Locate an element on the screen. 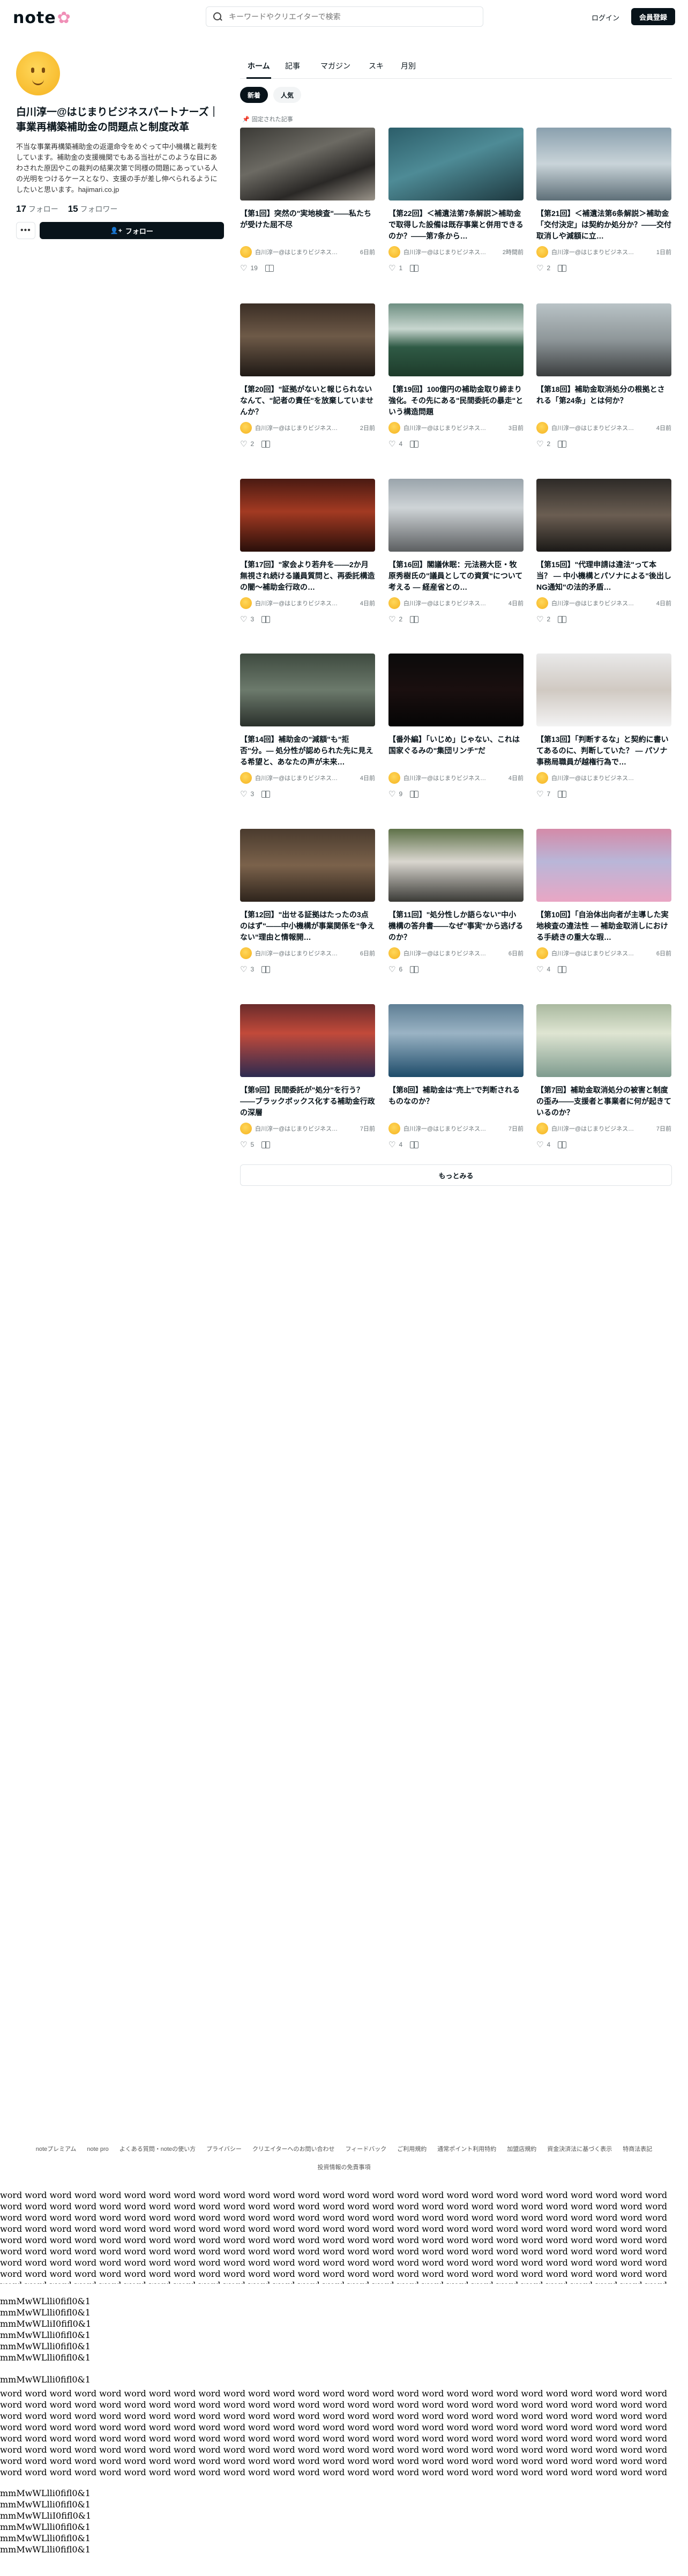  tab-monthly: 月別 is located at coordinates (408, 68).